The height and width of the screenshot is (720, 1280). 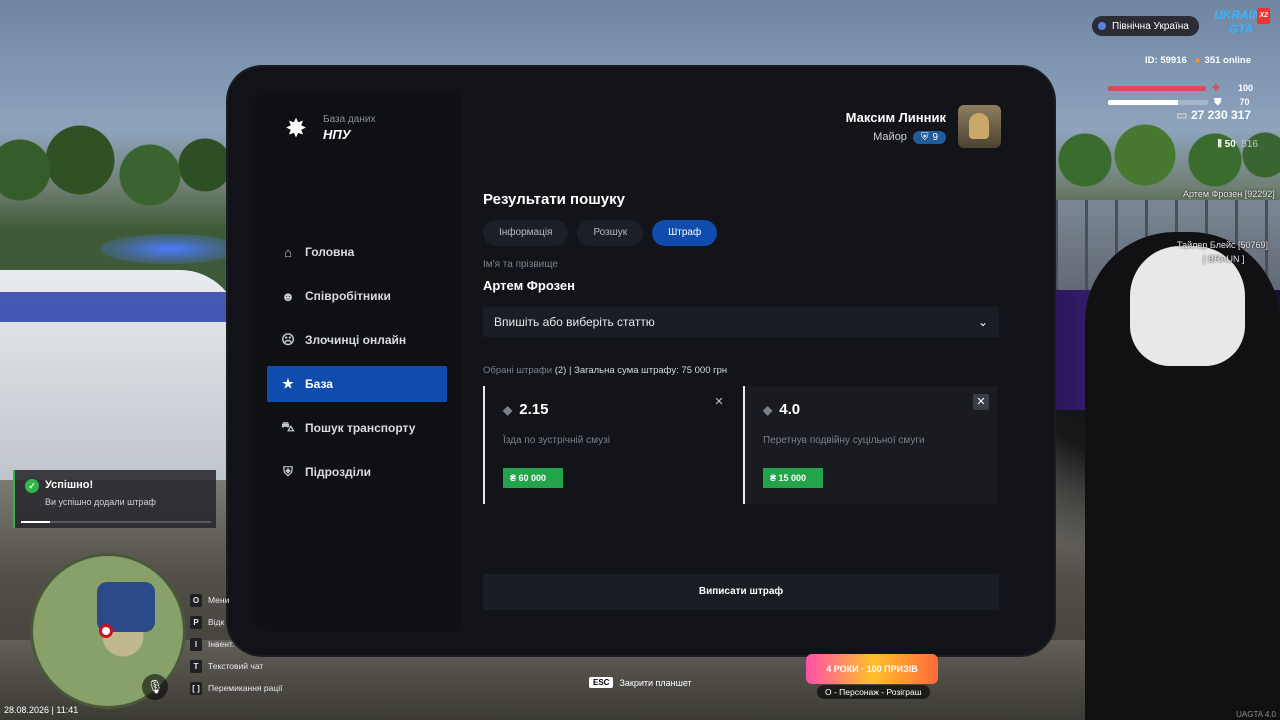 I want to click on player-tag: Тайлер Блейс [50769], so click(x=1223, y=245).